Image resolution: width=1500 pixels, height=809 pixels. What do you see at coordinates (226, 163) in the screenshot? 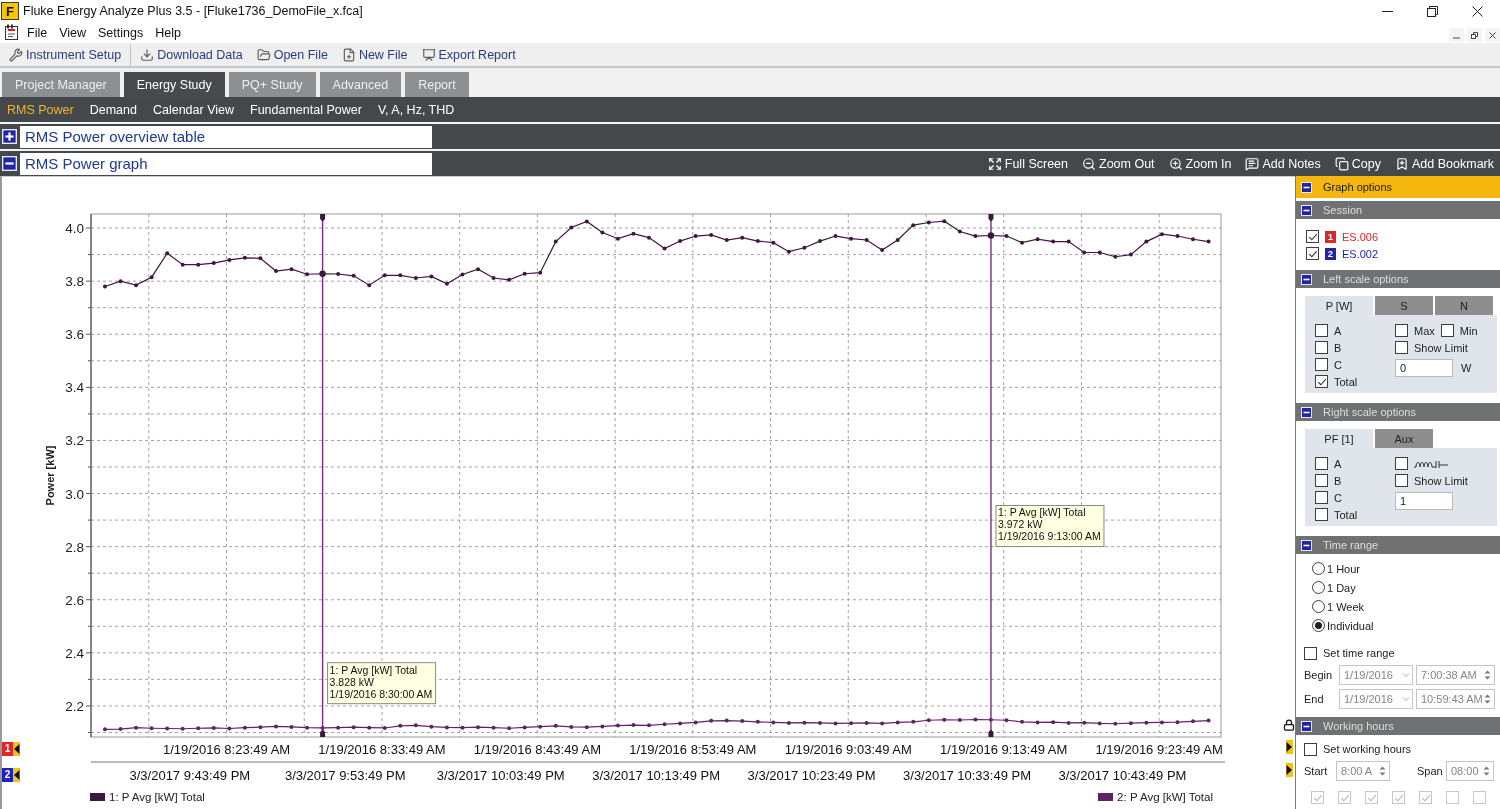
I see `section-title: RMS Power graph` at bounding box center [226, 163].